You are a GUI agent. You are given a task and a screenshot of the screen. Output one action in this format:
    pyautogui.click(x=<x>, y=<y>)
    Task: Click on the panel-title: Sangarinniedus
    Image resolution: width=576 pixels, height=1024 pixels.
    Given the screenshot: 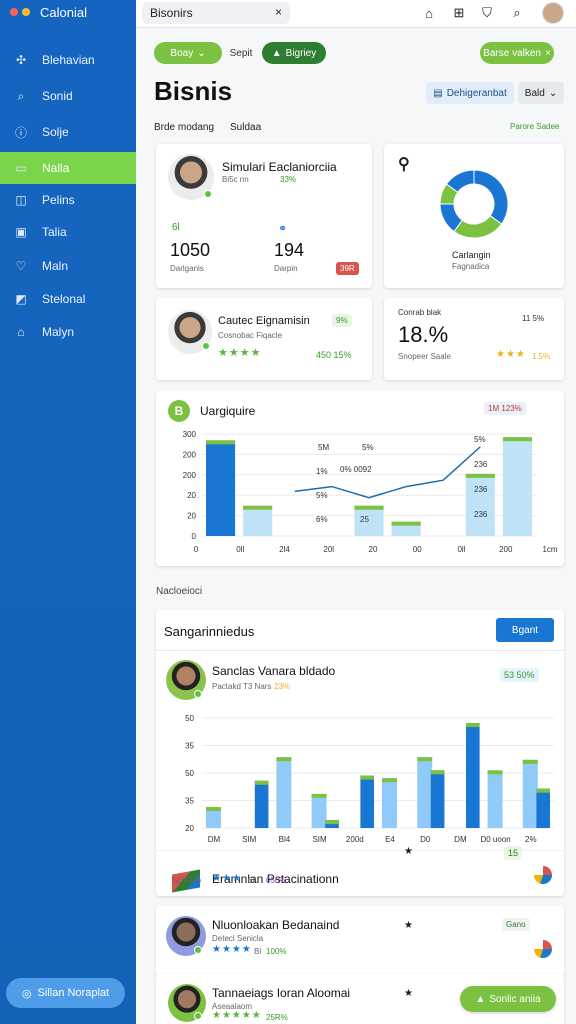 What is the action you would take?
    pyautogui.click(x=209, y=631)
    